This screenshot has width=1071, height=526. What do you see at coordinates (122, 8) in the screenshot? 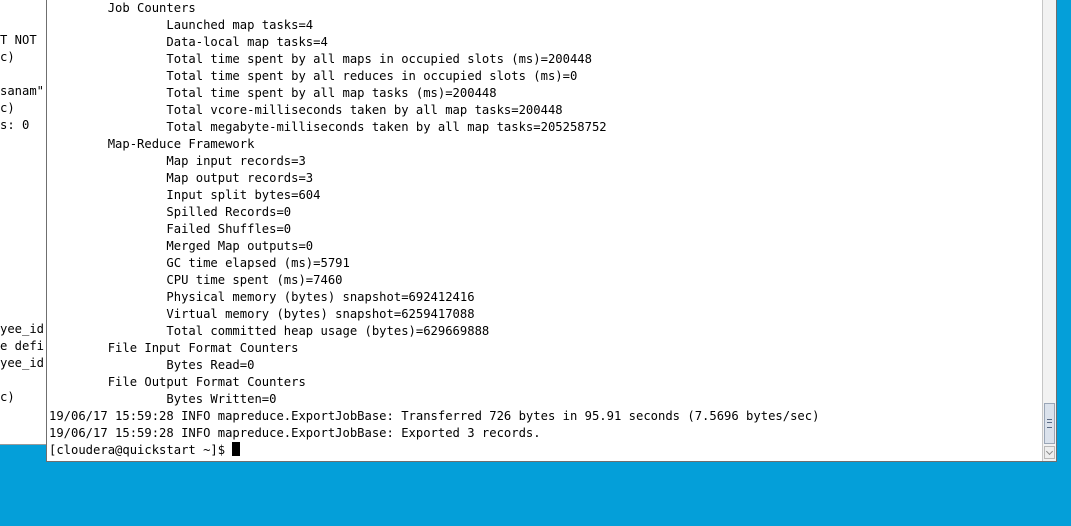
I see `terminal-line: Job Counters` at bounding box center [122, 8].